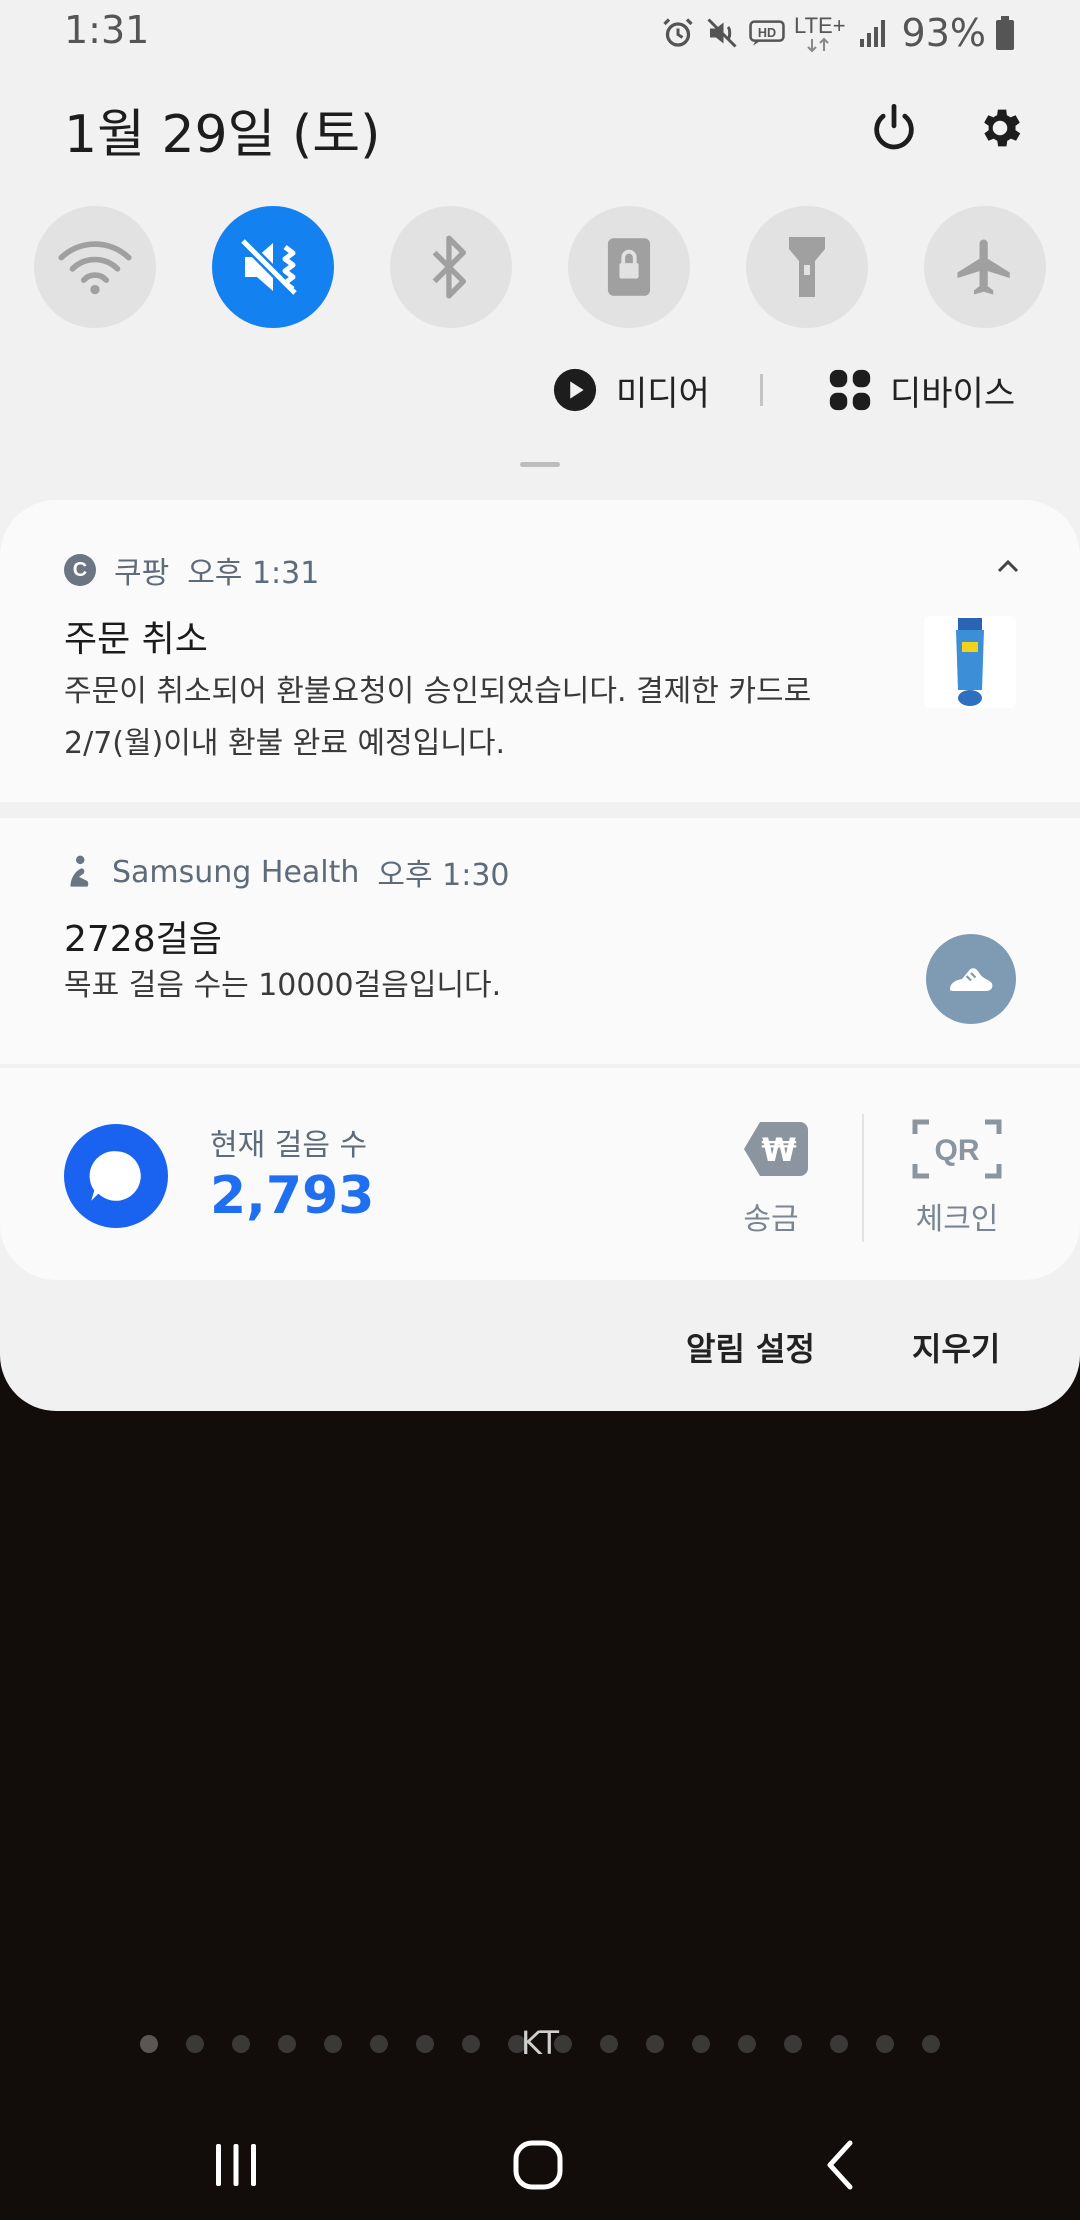 This screenshot has width=1080, height=2220. Describe the element at coordinates (863, 1178) in the screenshot. I see `widget-divider` at that location.